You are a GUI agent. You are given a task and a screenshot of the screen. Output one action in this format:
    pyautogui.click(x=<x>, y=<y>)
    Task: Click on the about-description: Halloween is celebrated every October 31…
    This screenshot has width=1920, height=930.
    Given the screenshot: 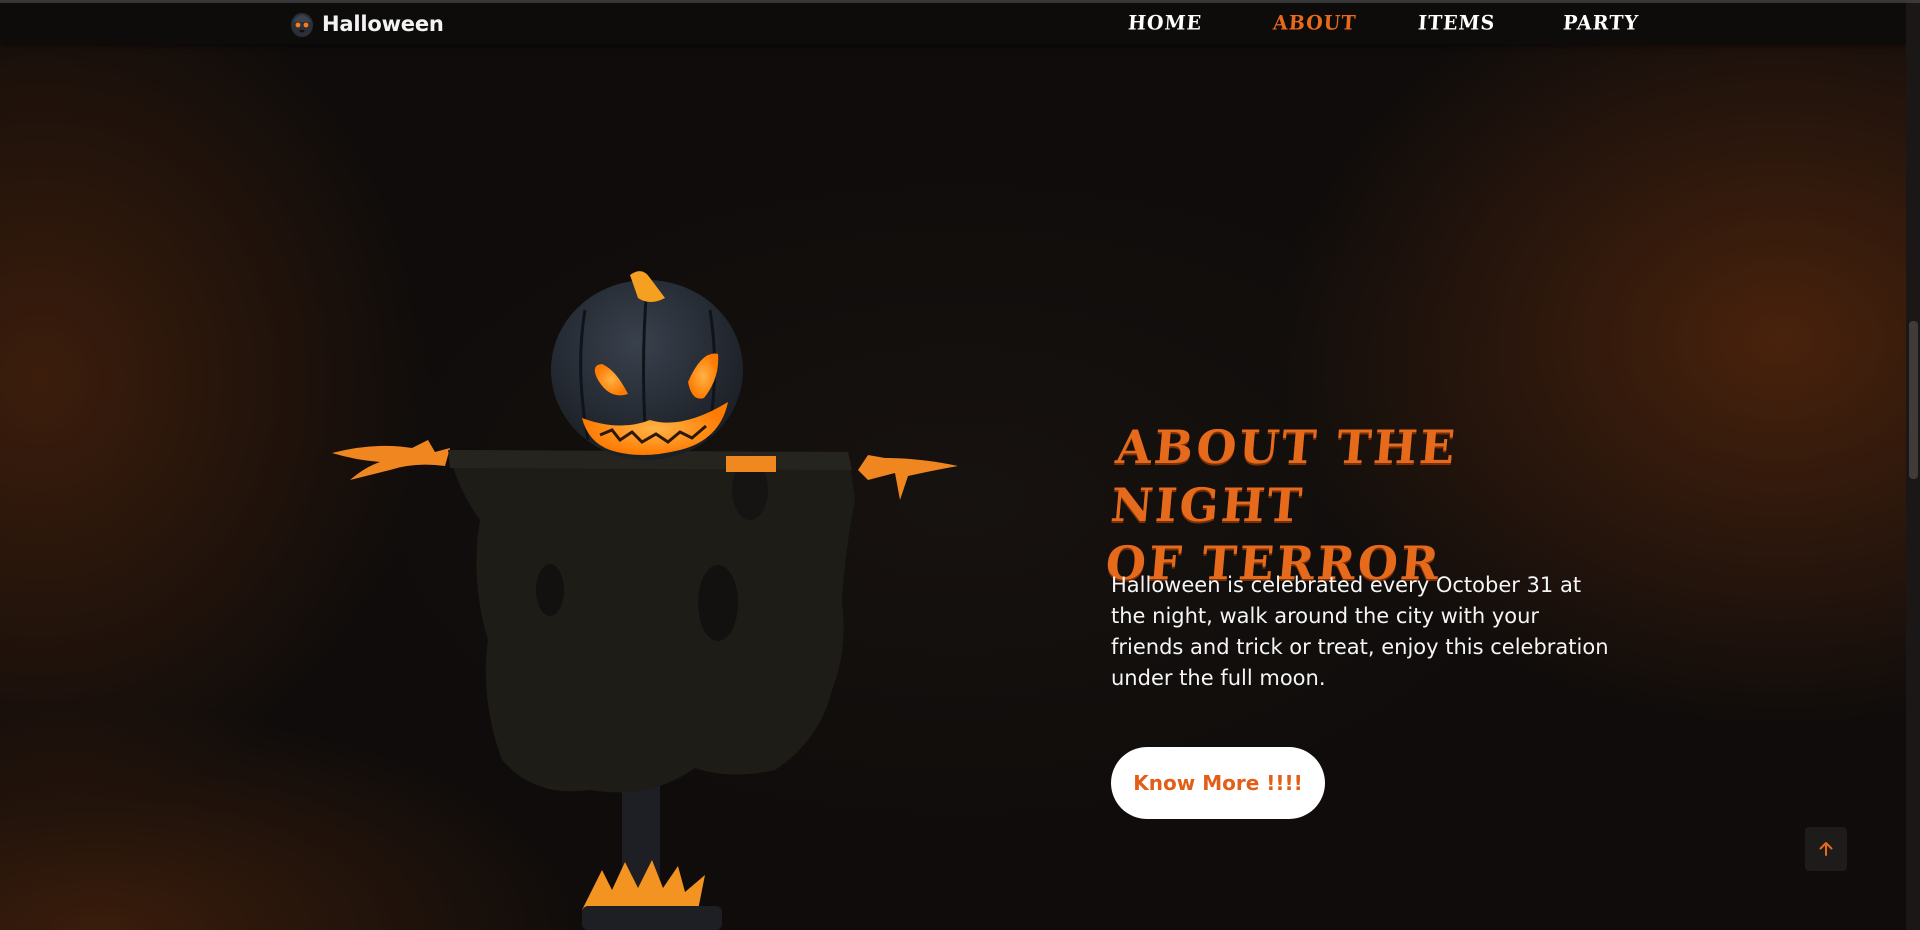 What is the action you would take?
    pyautogui.click(x=1360, y=631)
    